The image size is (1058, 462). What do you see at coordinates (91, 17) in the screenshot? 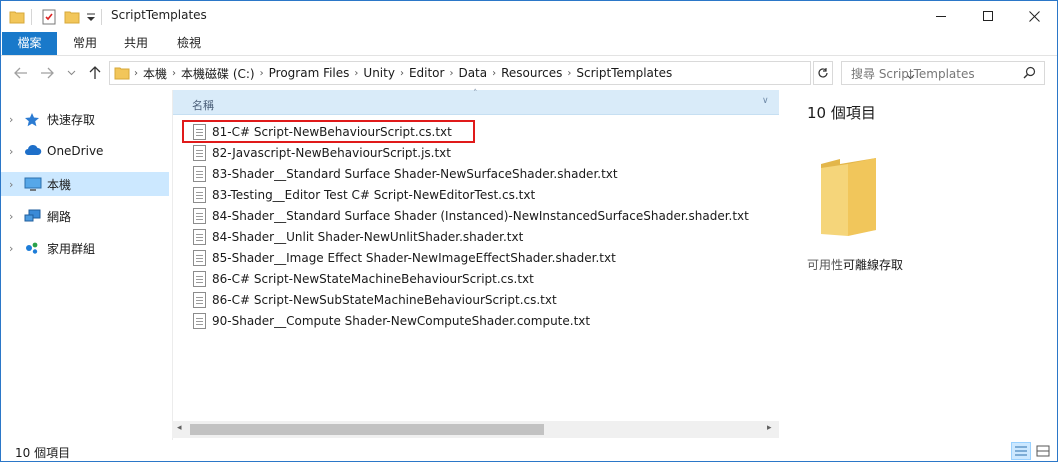
I see `customize-quick-access-icon` at bounding box center [91, 17].